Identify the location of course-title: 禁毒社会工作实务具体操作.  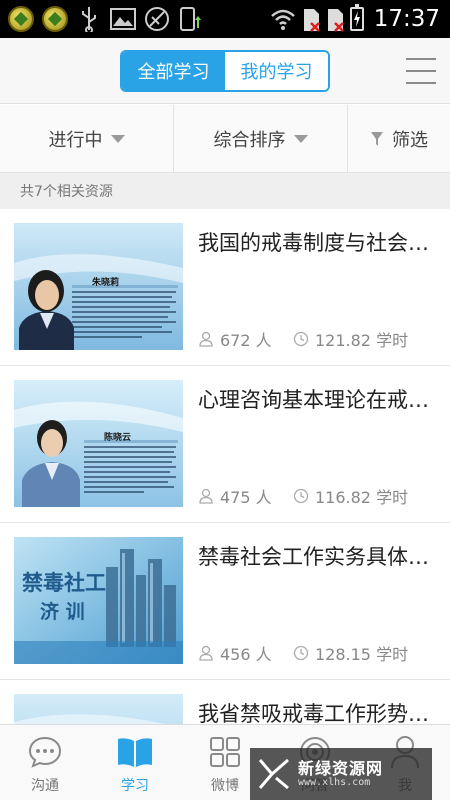
(318, 557).